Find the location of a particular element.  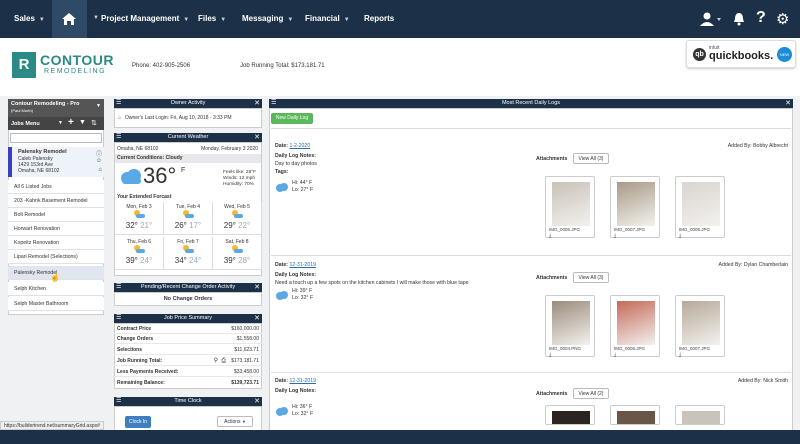

bell-icon is located at coordinates (739, 20).